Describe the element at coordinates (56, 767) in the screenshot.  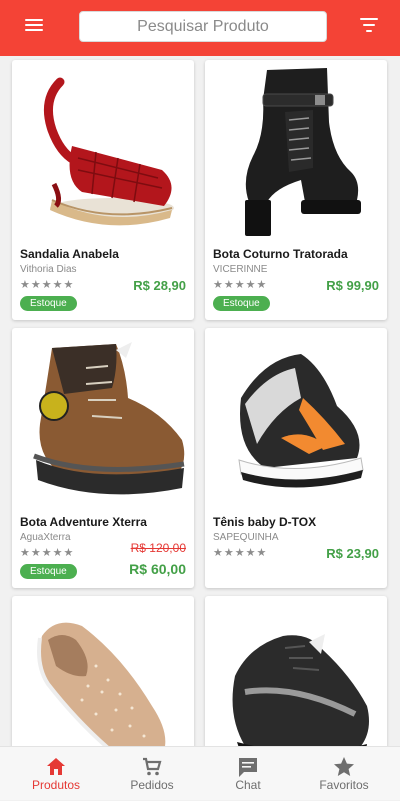
I see `home-icon` at that location.